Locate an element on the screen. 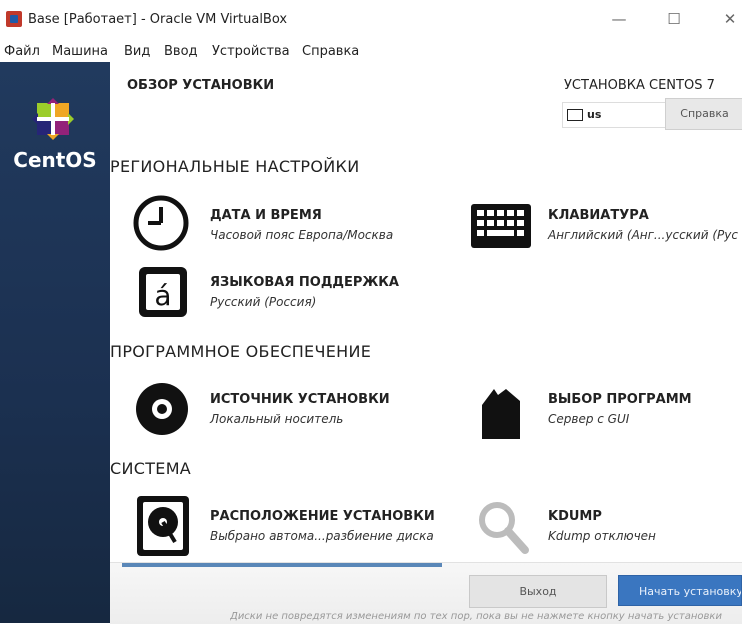 The height and width of the screenshot is (624, 742). language-icon: á is located at coordinates (163, 292).